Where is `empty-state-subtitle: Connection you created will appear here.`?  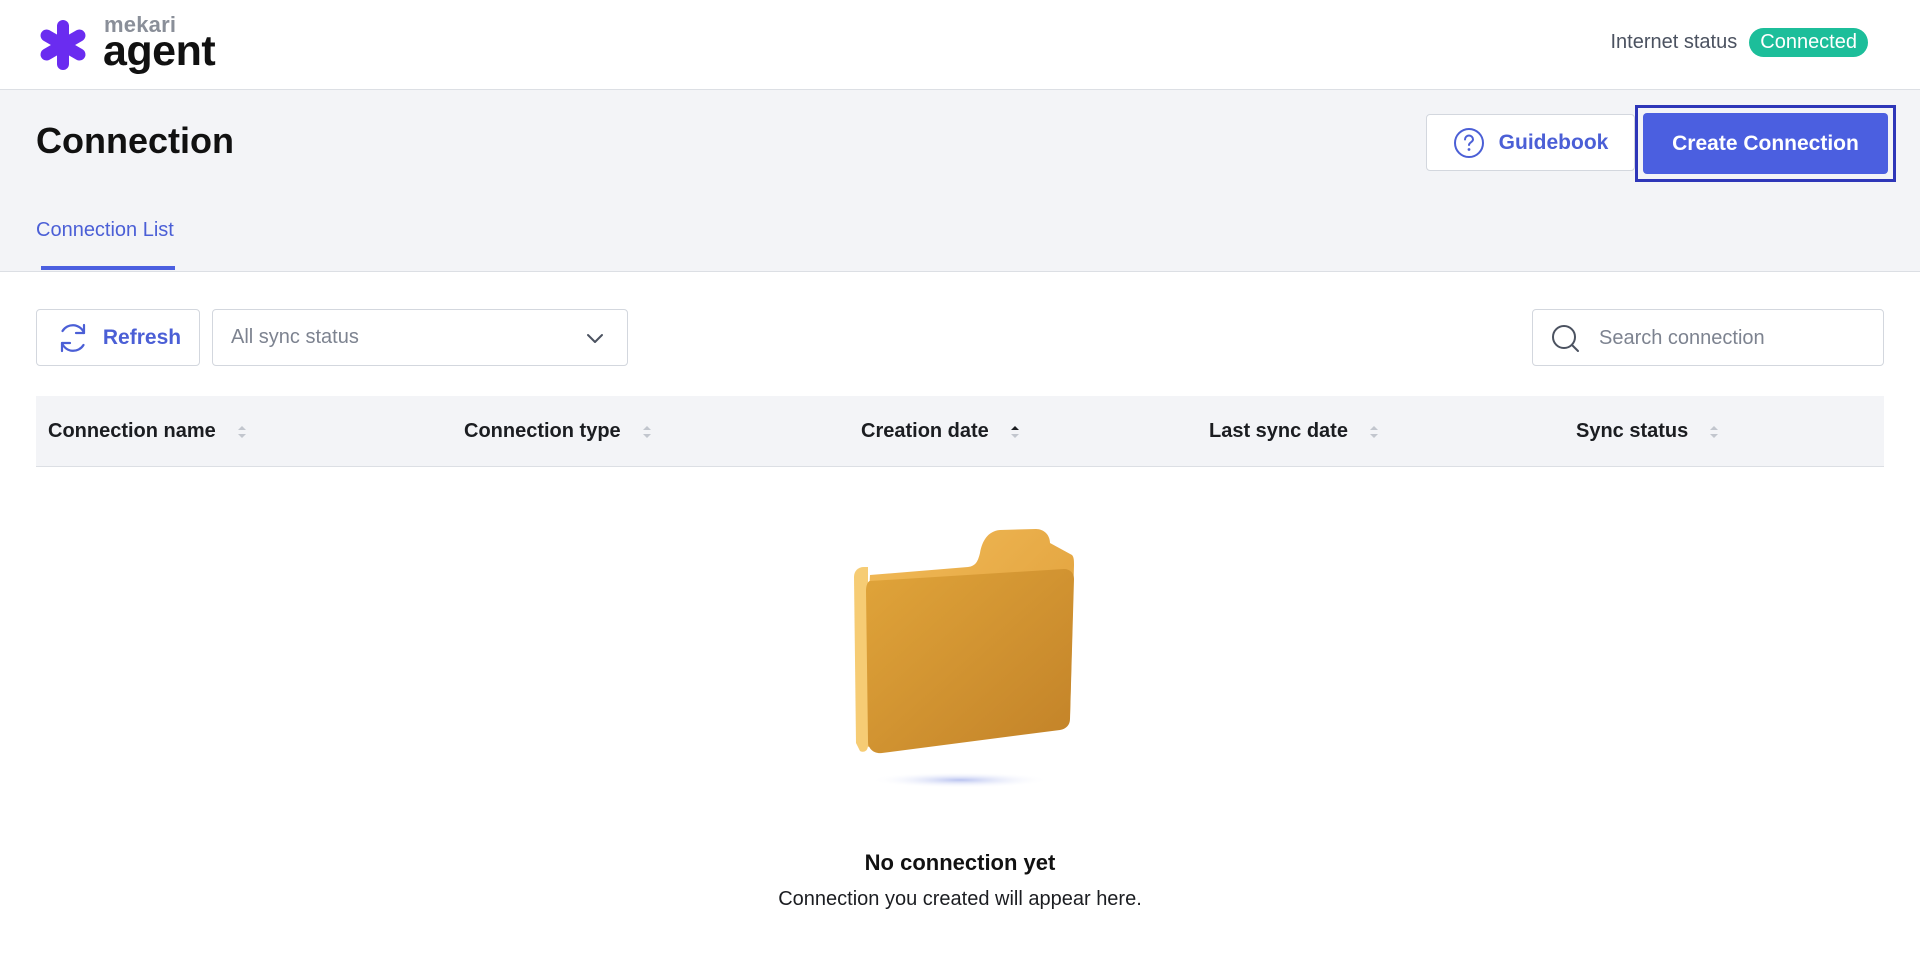 empty-state-subtitle: Connection you created will appear here. is located at coordinates (960, 899).